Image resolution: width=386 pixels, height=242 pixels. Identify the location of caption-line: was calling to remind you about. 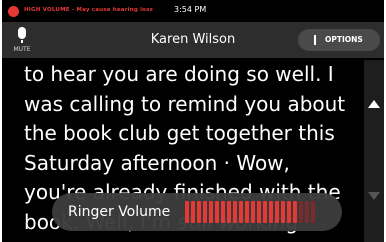
(185, 103).